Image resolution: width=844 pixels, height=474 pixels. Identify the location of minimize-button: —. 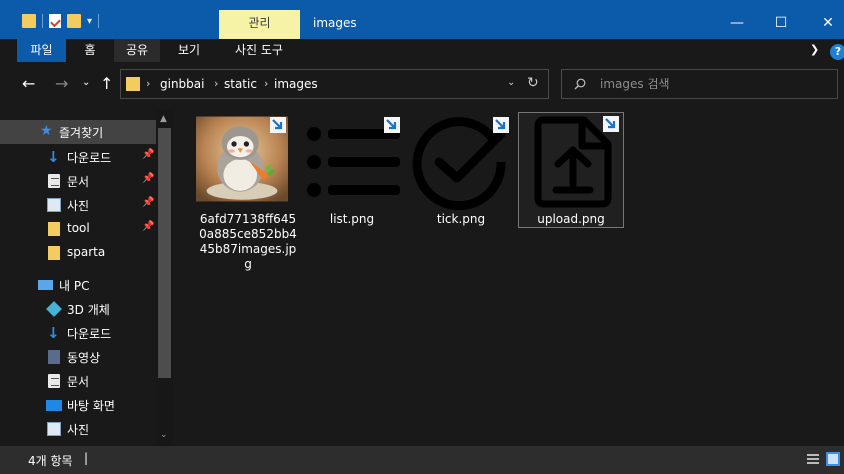
(737, 23).